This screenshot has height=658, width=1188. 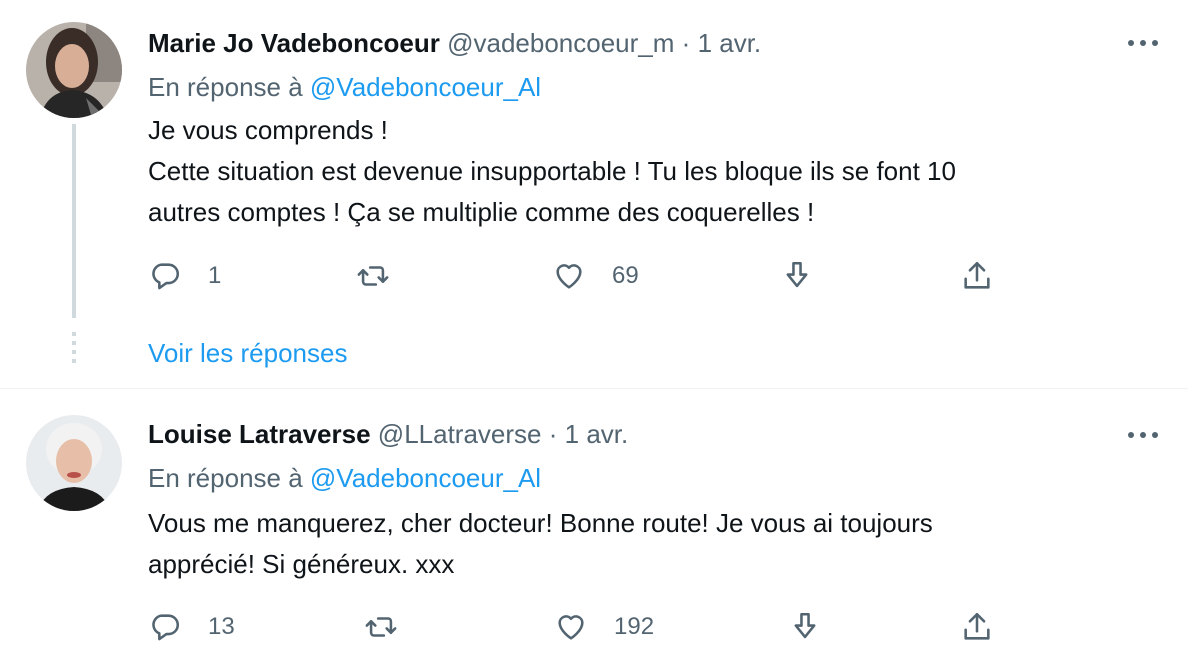 What do you see at coordinates (74, 350) in the screenshot?
I see `thread-dots` at bounding box center [74, 350].